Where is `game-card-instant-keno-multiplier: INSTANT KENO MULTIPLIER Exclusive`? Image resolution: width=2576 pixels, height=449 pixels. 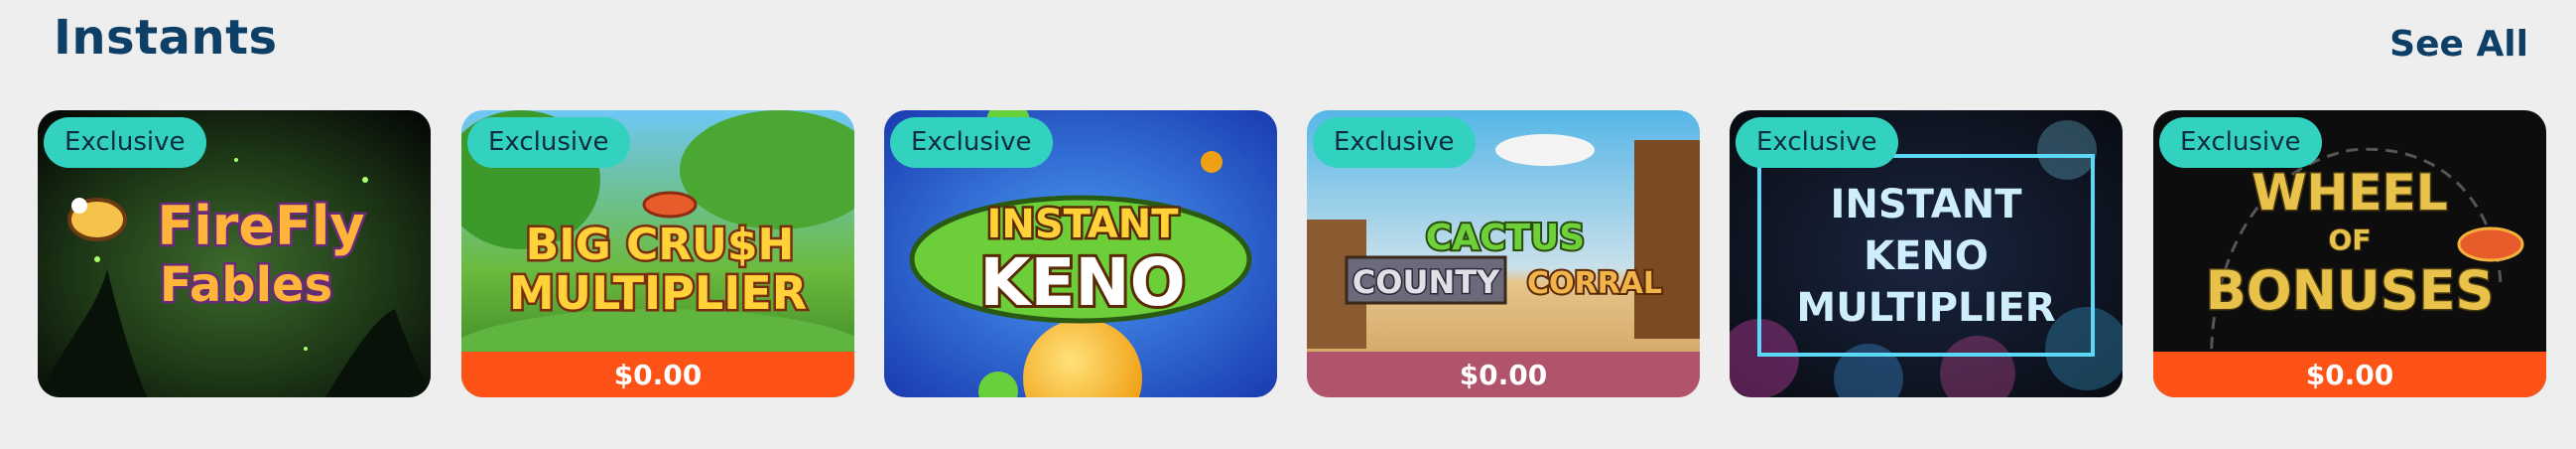
game-card-instant-keno-multiplier: INSTANT KENO MULTIPLIER Exclusive is located at coordinates (1927, 254).